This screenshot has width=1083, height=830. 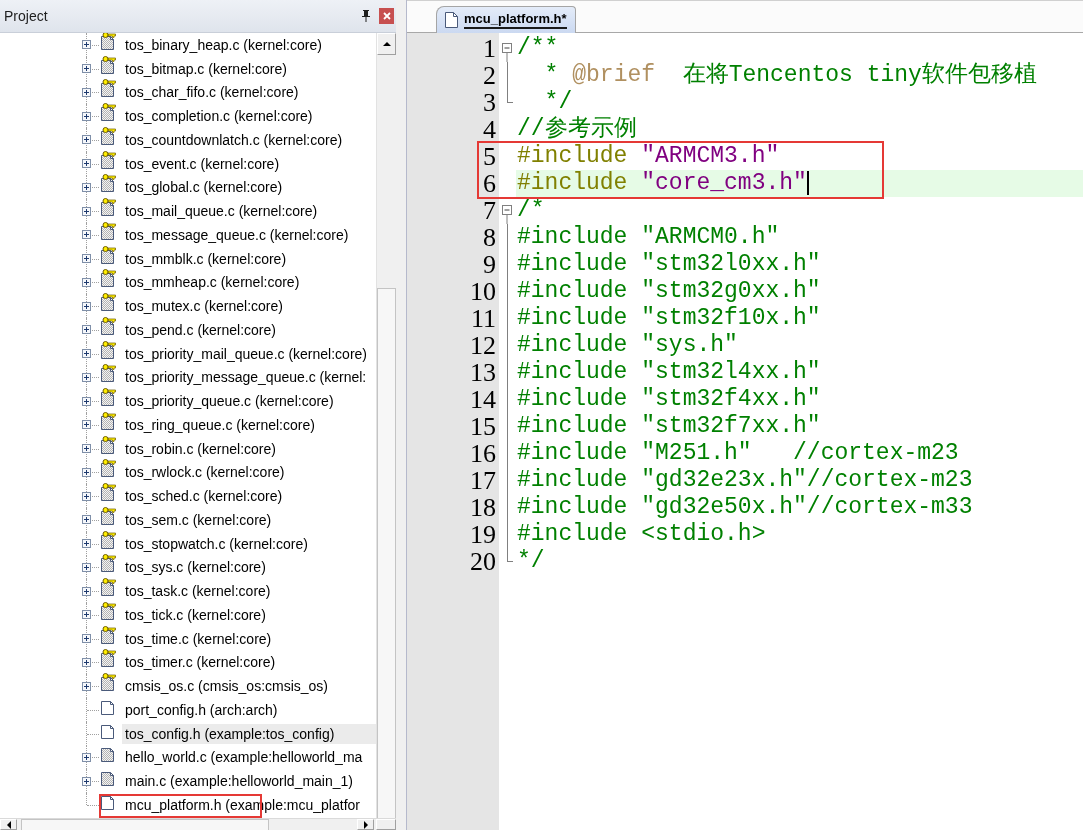 What do you see at coordinates (26, 16) in the screenshot?
I see `panel-title: Project` at bounding box center [26, 16].